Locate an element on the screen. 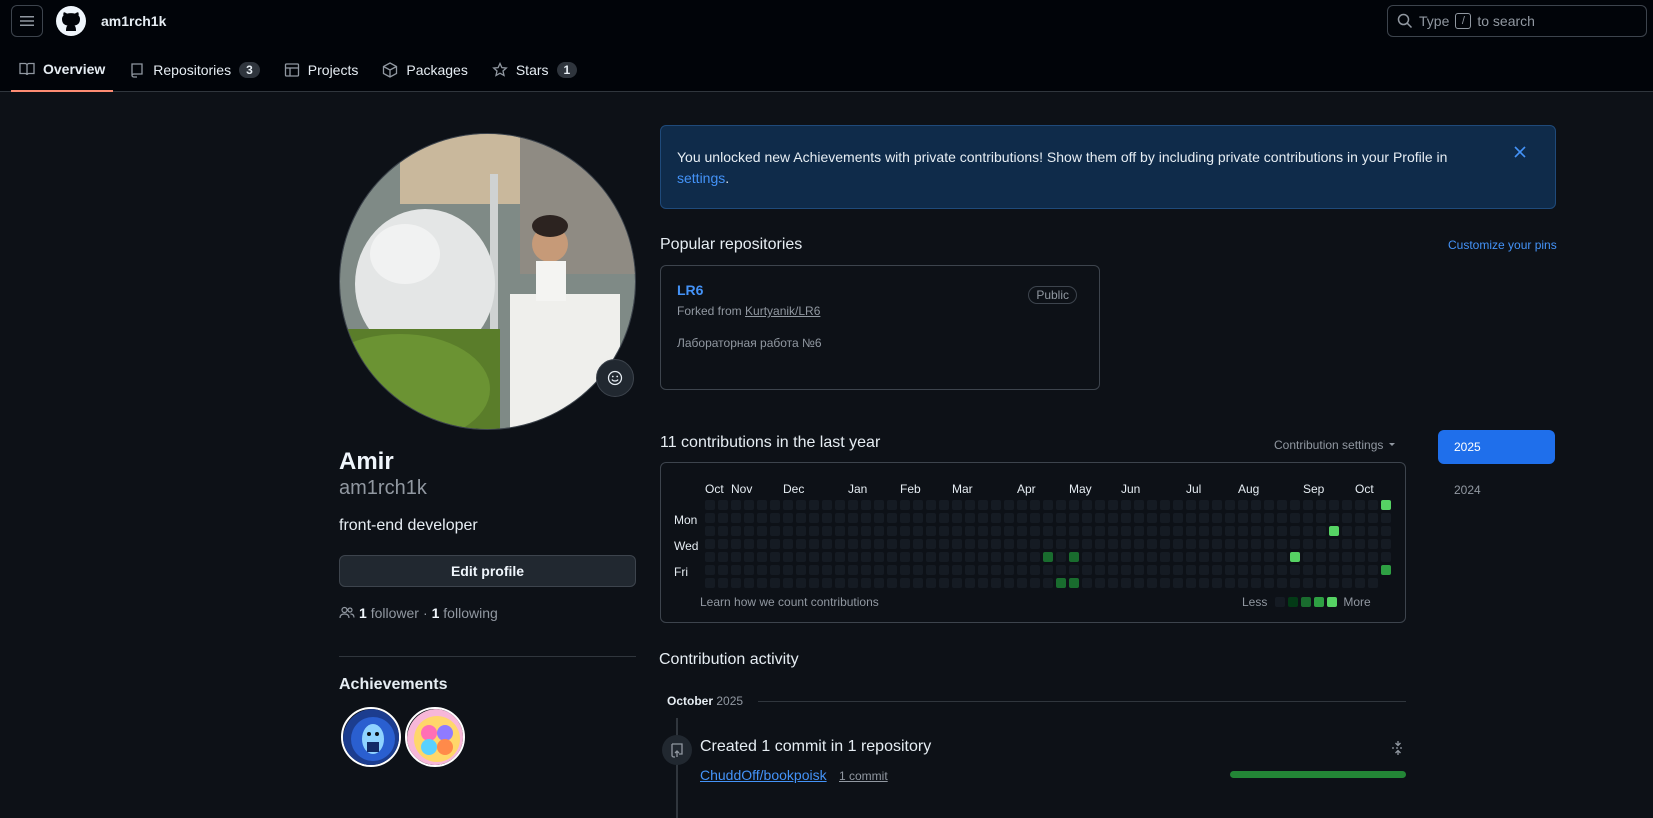 Image resolution: width=1653 pixels, height=818 pixels. tab-packages: Packages is located at coordinates (424, 70).